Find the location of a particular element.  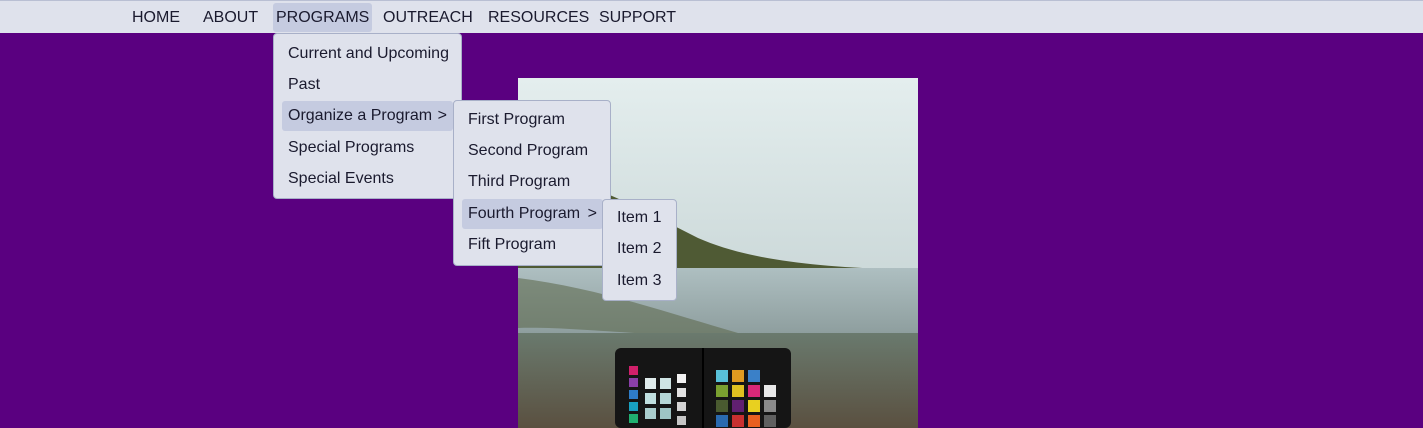

menu-item-fift-program: Fift Program is located at coordinates (512, 245).